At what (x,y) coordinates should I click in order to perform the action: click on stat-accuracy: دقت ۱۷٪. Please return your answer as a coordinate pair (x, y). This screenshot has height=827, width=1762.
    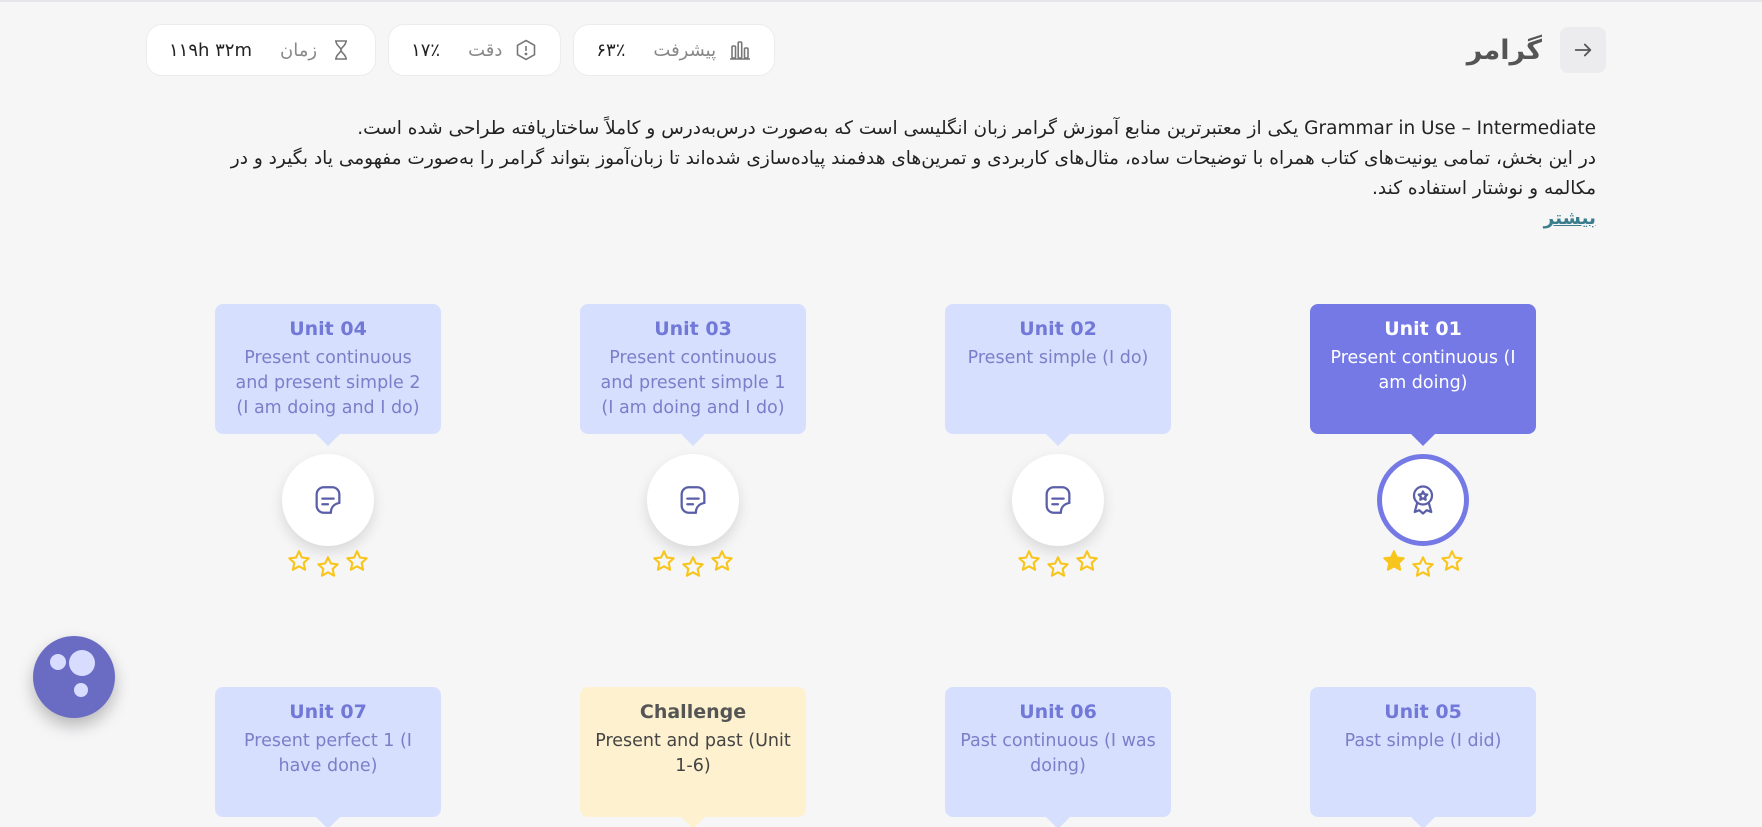
    Looking at the image, I should click on (475, 50).